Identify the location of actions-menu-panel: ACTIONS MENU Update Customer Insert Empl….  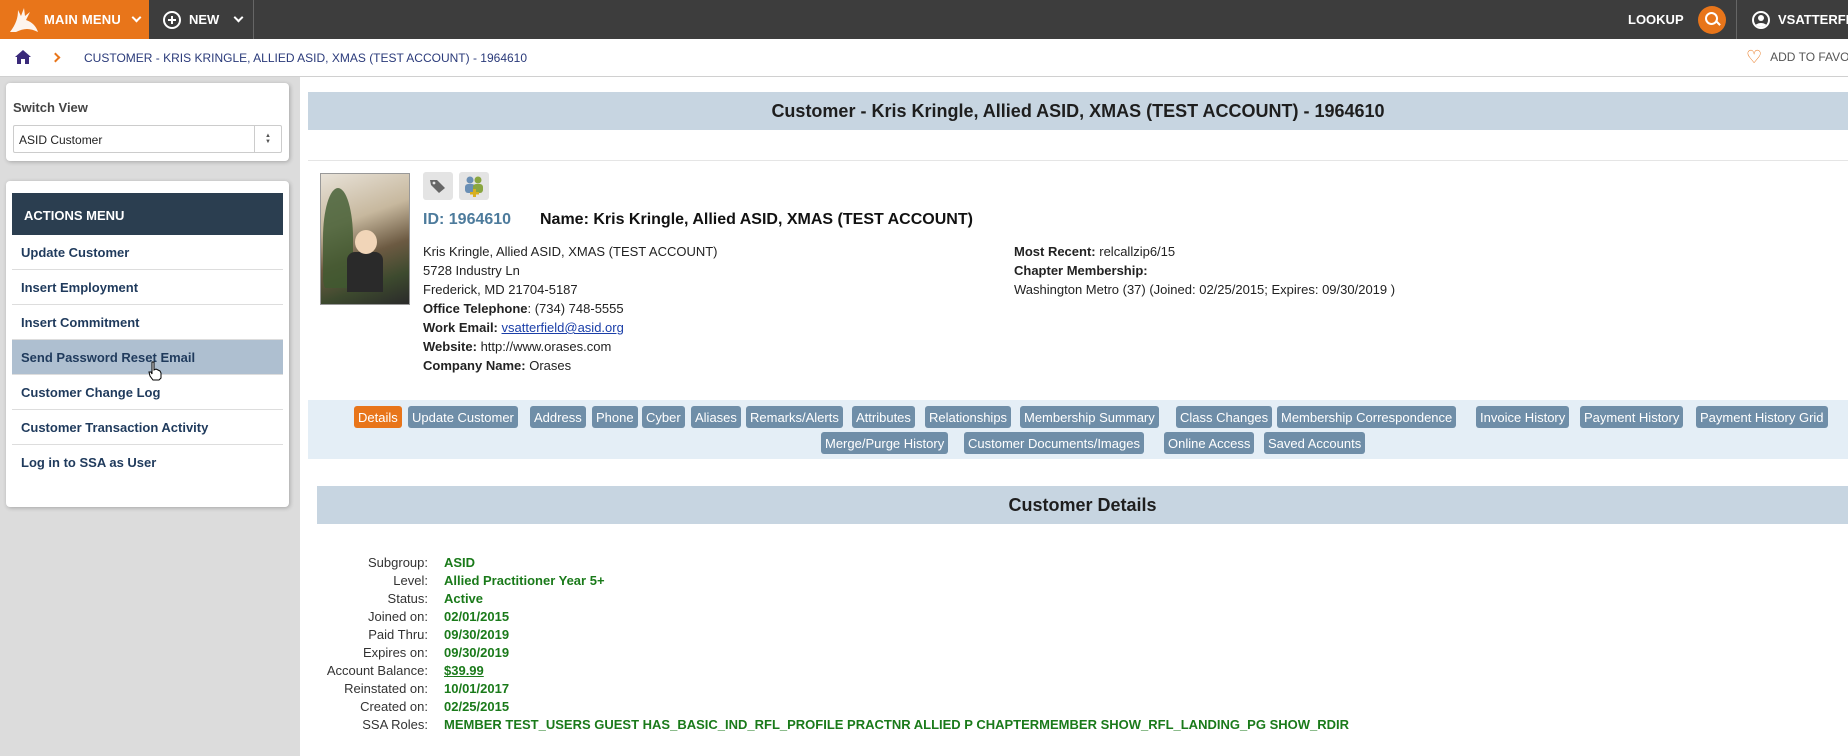
(147, 344).